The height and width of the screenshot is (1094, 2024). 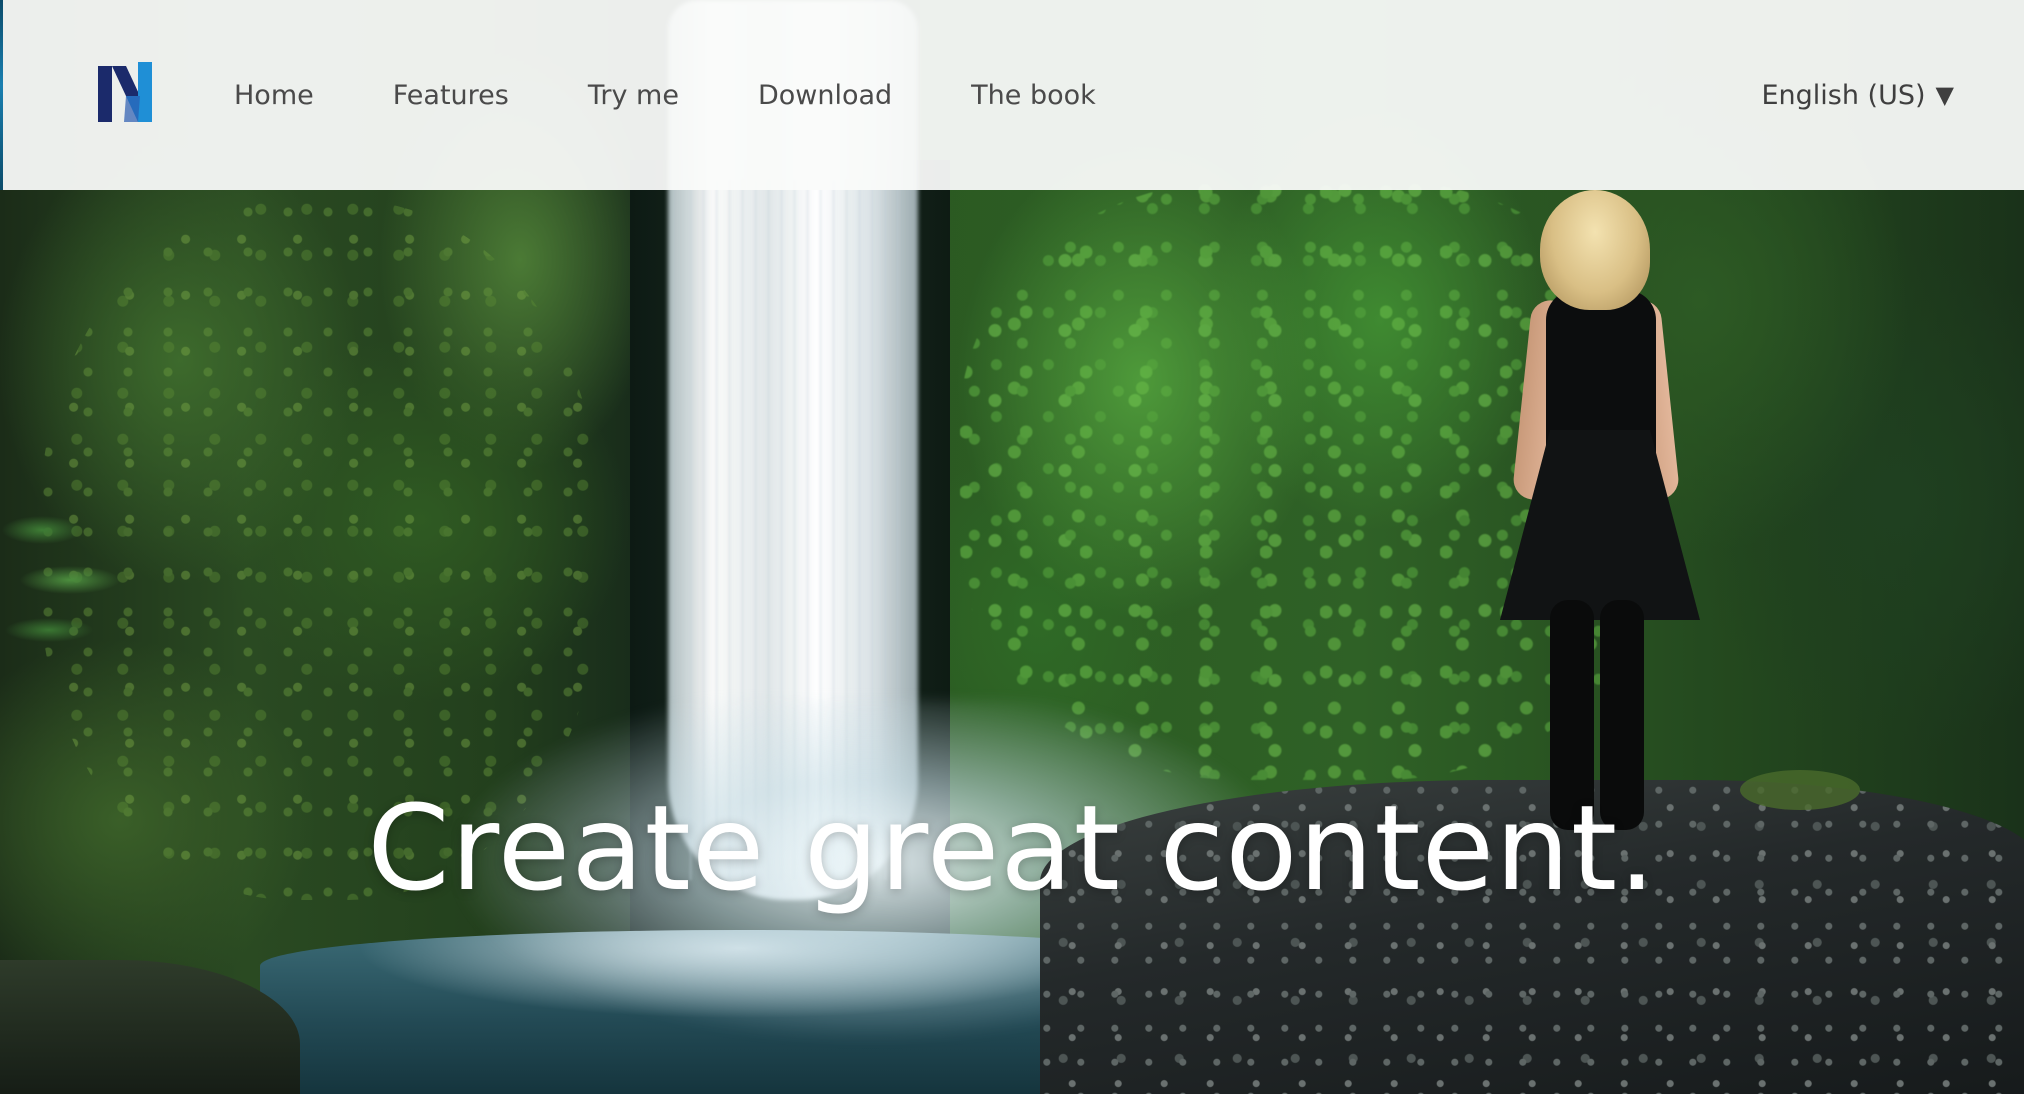 I want to click on n-logo-icon, so click(x=125, y=92).